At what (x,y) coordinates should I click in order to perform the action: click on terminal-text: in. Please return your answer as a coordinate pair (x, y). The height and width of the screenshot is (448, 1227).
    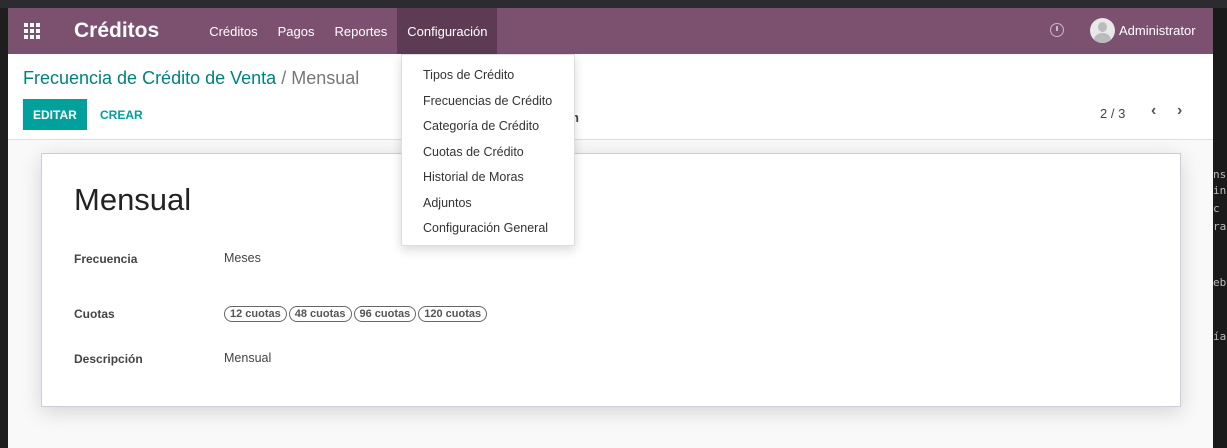
    Looking at the image, I should click on (1220, 190).